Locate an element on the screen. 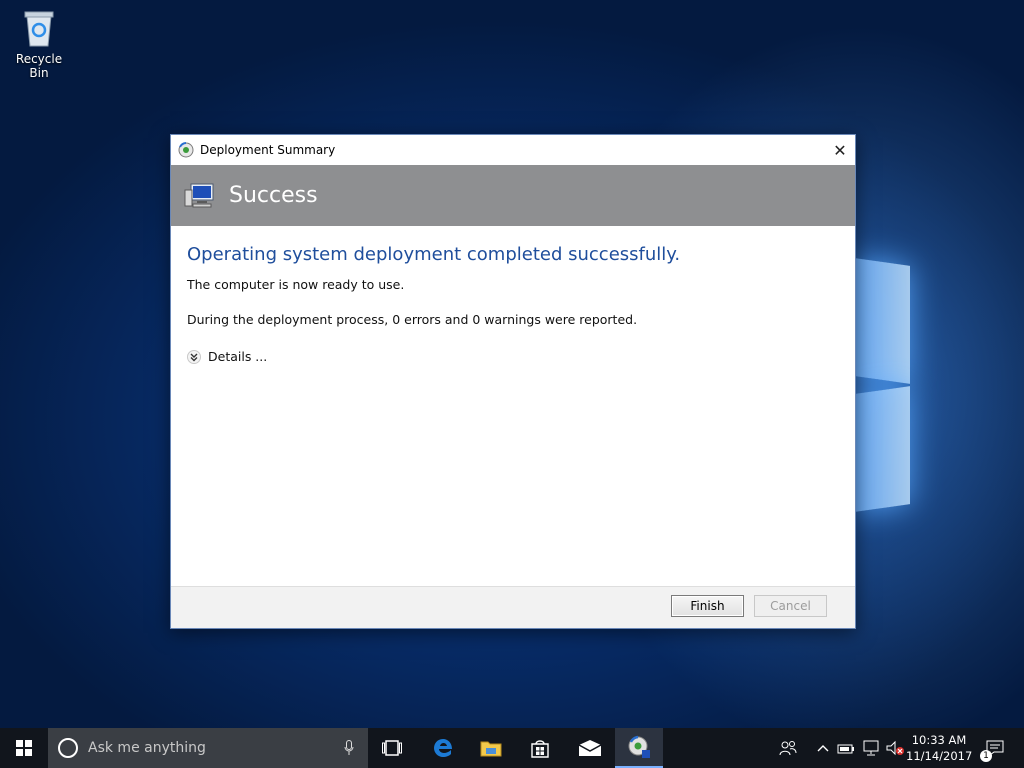 The width and height of the screenshot is (1024, 768). people-button is located at coordinates (788, 748).